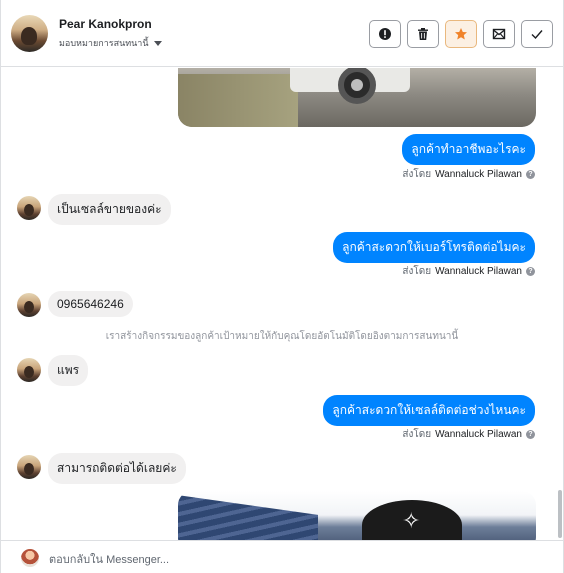 This screenshot has width=564, height=573. I want to click on photo-pegasus-logo, so click(412, 520).